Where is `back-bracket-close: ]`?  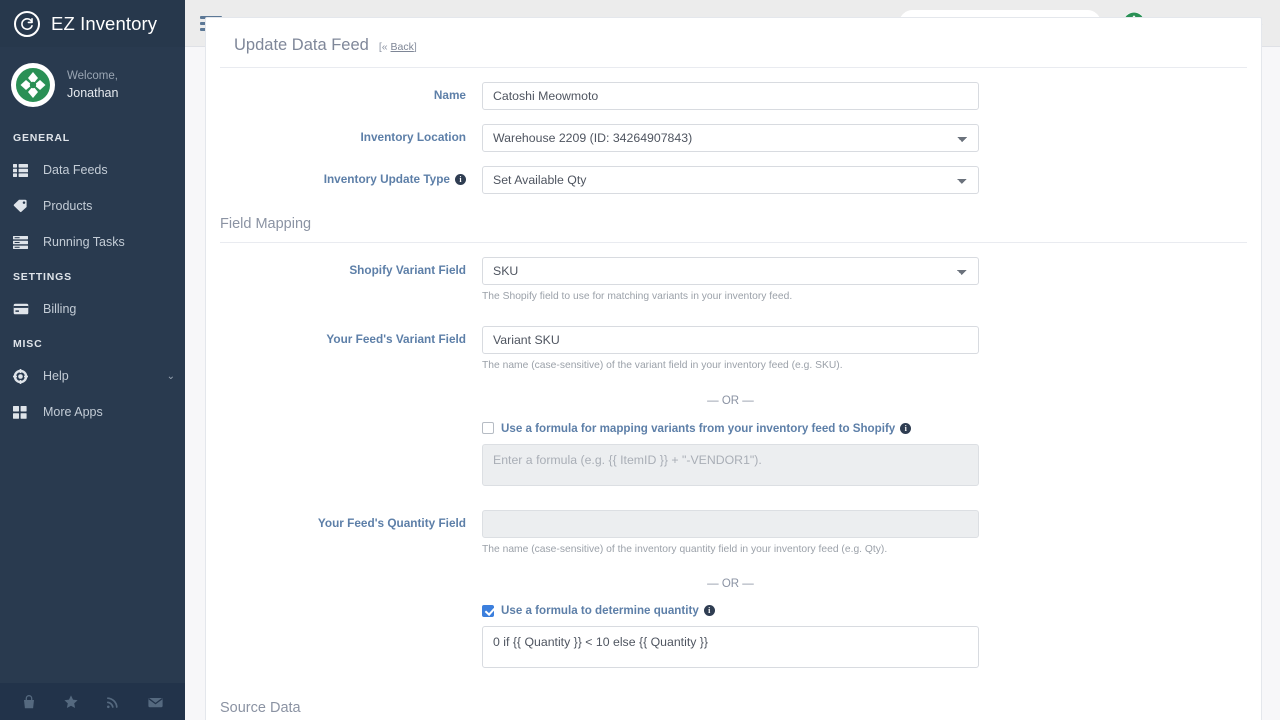 back-bracket-close: ] is located at coordinates (415, 47).